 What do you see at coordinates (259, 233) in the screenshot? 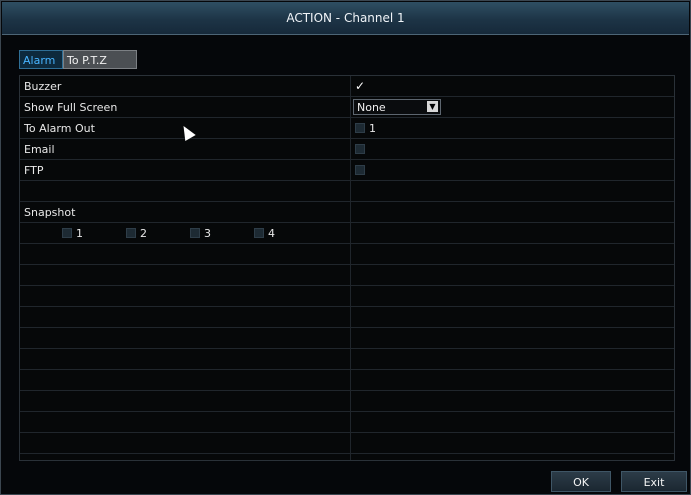
I see `snapshot-channel-4-checkbox` at bounding box center [259, 233].